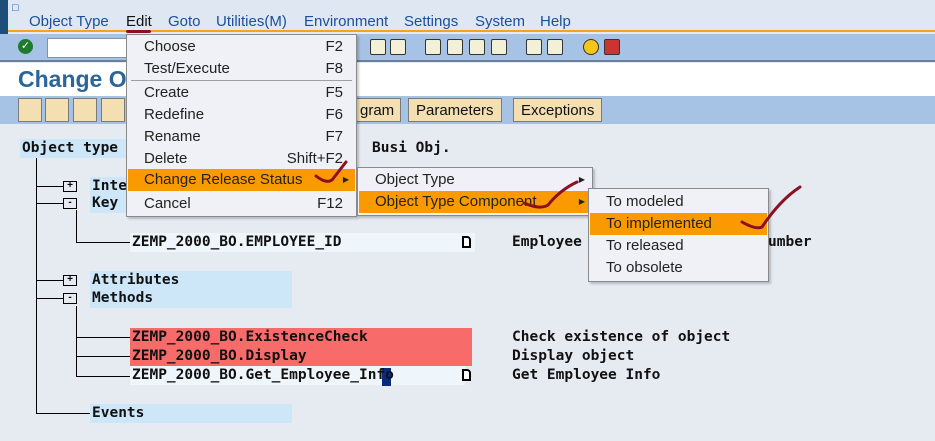 The width and height of the screenshot is (935, 441). I want to click on annotation-layer, so click(558, 195).